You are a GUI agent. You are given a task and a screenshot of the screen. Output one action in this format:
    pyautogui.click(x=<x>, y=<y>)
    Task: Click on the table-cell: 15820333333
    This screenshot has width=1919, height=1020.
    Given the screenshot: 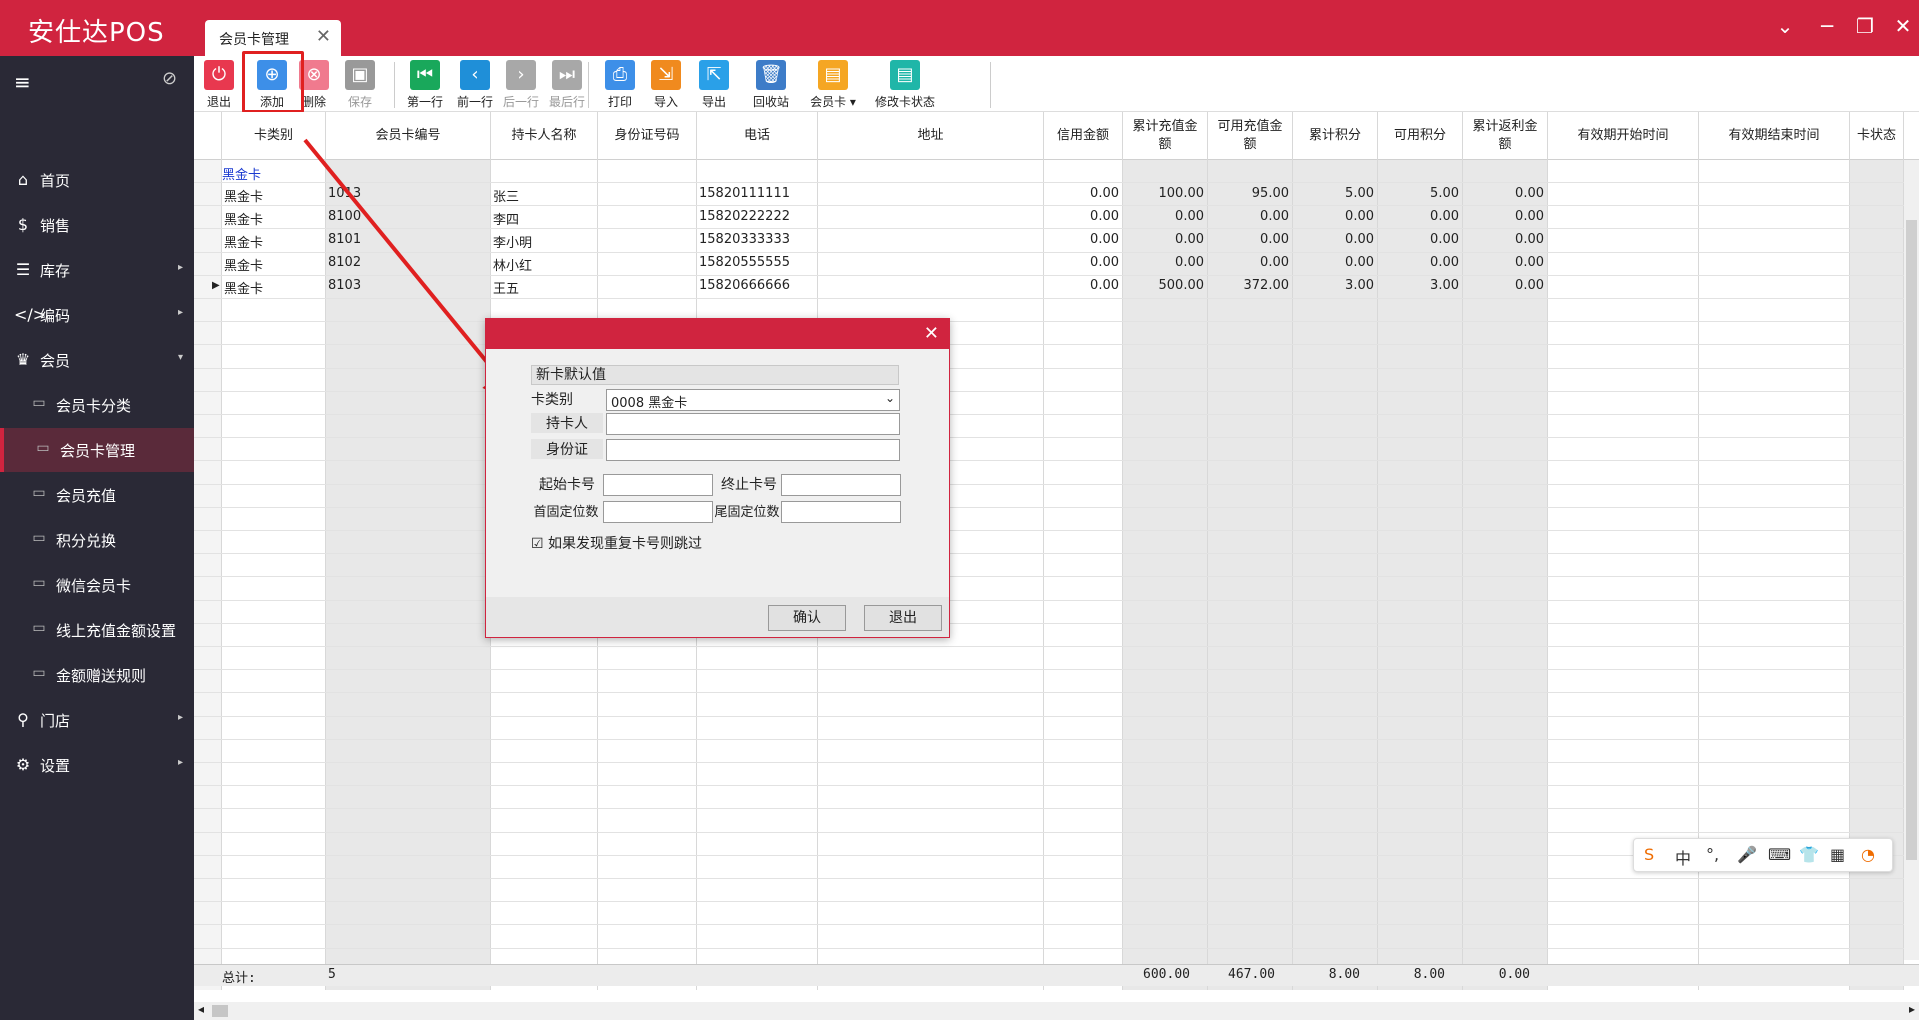 What is the action you would take?
    pyautogui.click(x=744, y=239)
    